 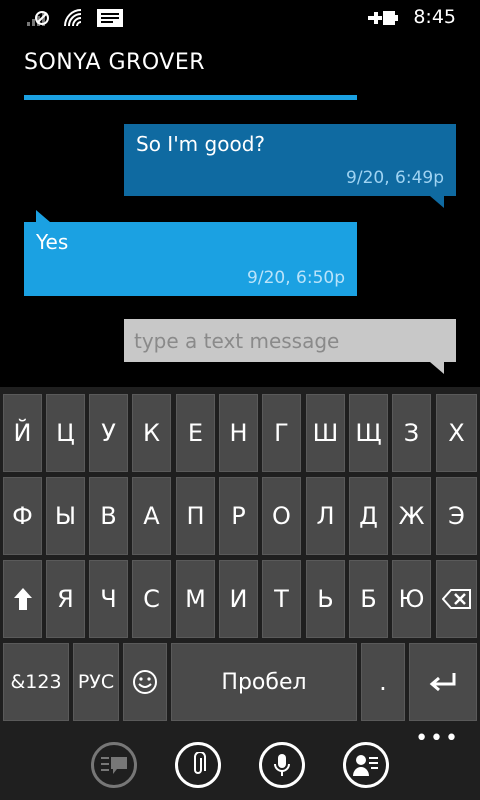 I want to click on language-key: РУС, so click(x=96, y=682).